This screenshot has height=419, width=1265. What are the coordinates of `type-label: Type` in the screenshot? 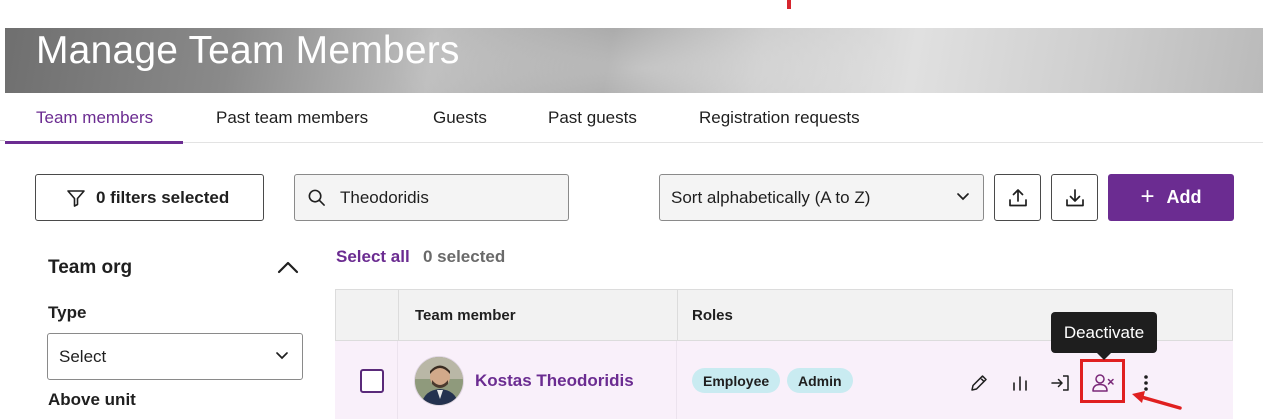 It's located at (67, 312).